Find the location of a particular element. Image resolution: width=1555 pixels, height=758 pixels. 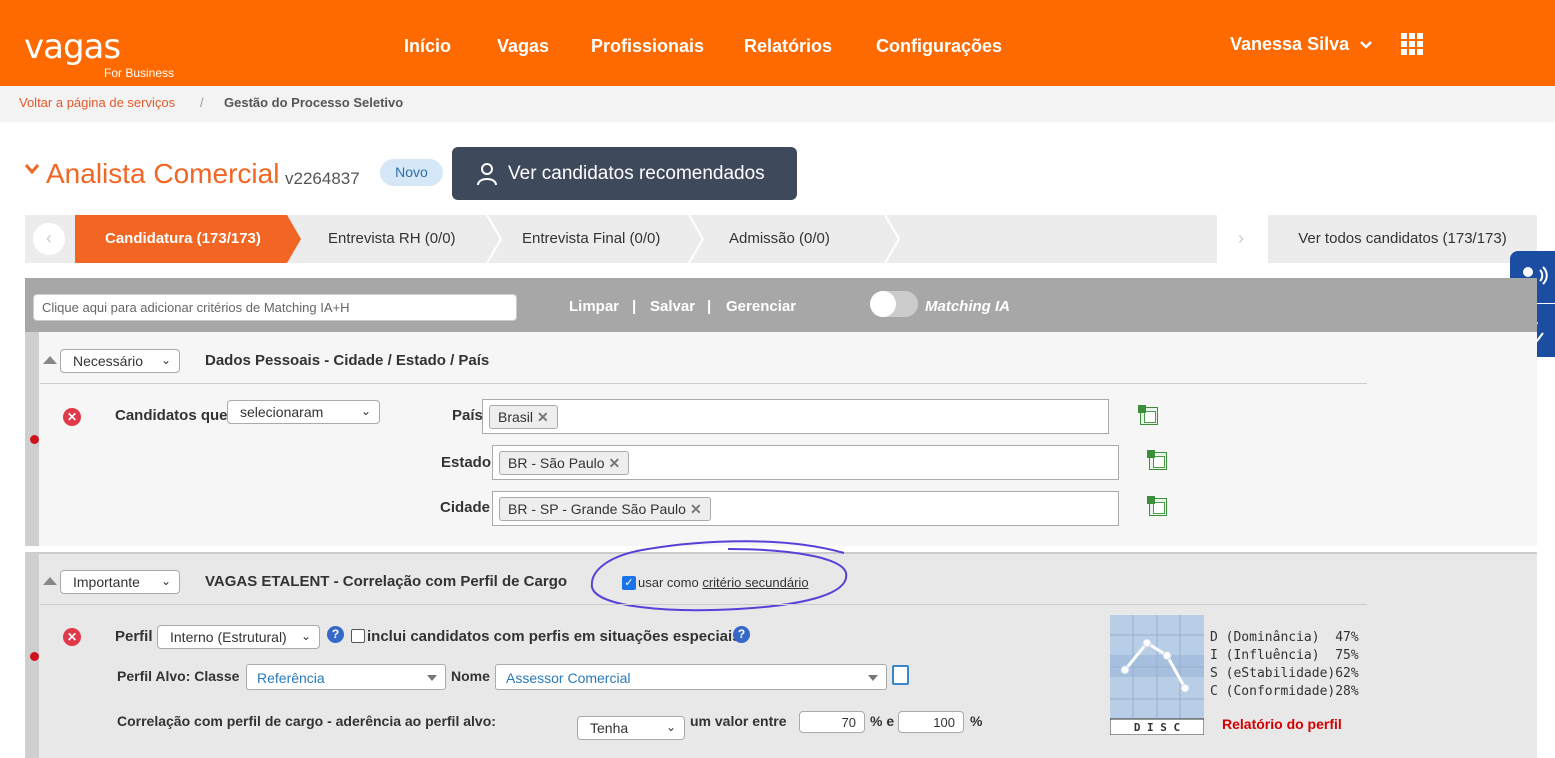

profile-select: Interno (Estrutural) ⌄ is located at coordinates (238, 637).